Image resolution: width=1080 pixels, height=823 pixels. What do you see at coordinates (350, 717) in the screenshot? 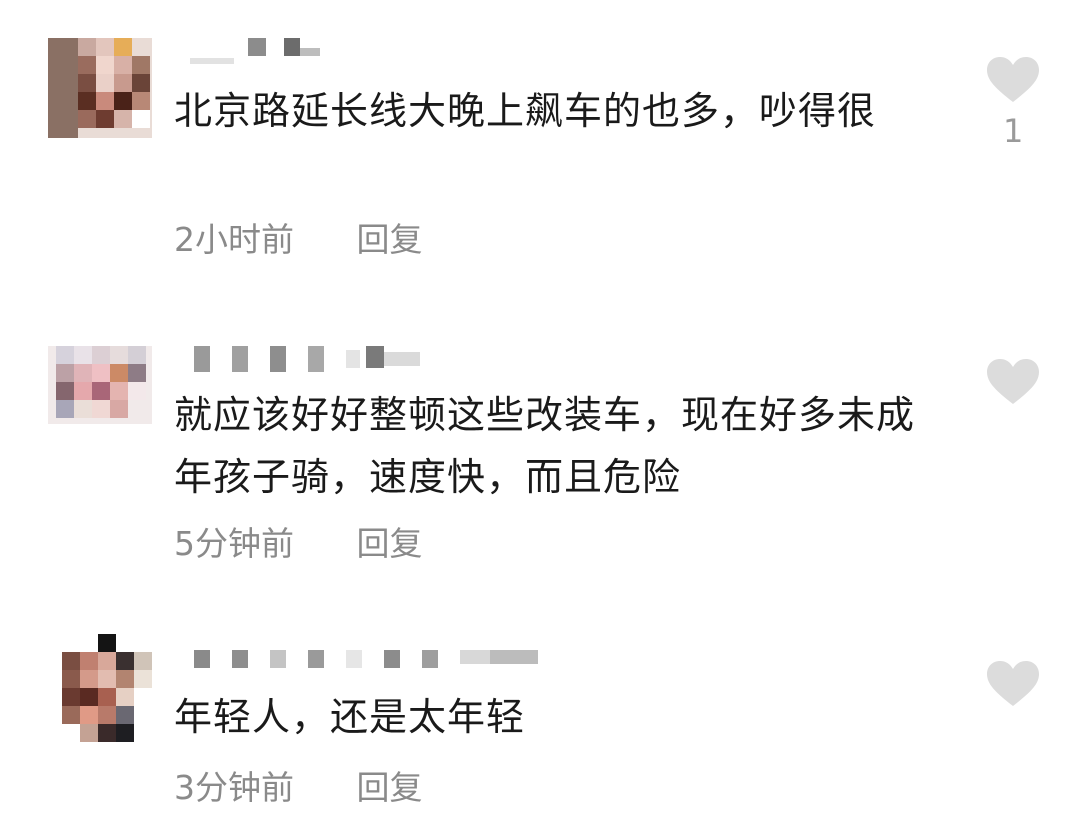
I see `comment-text: 年轻人，还是太年轻` at bounding box center [350, 717].